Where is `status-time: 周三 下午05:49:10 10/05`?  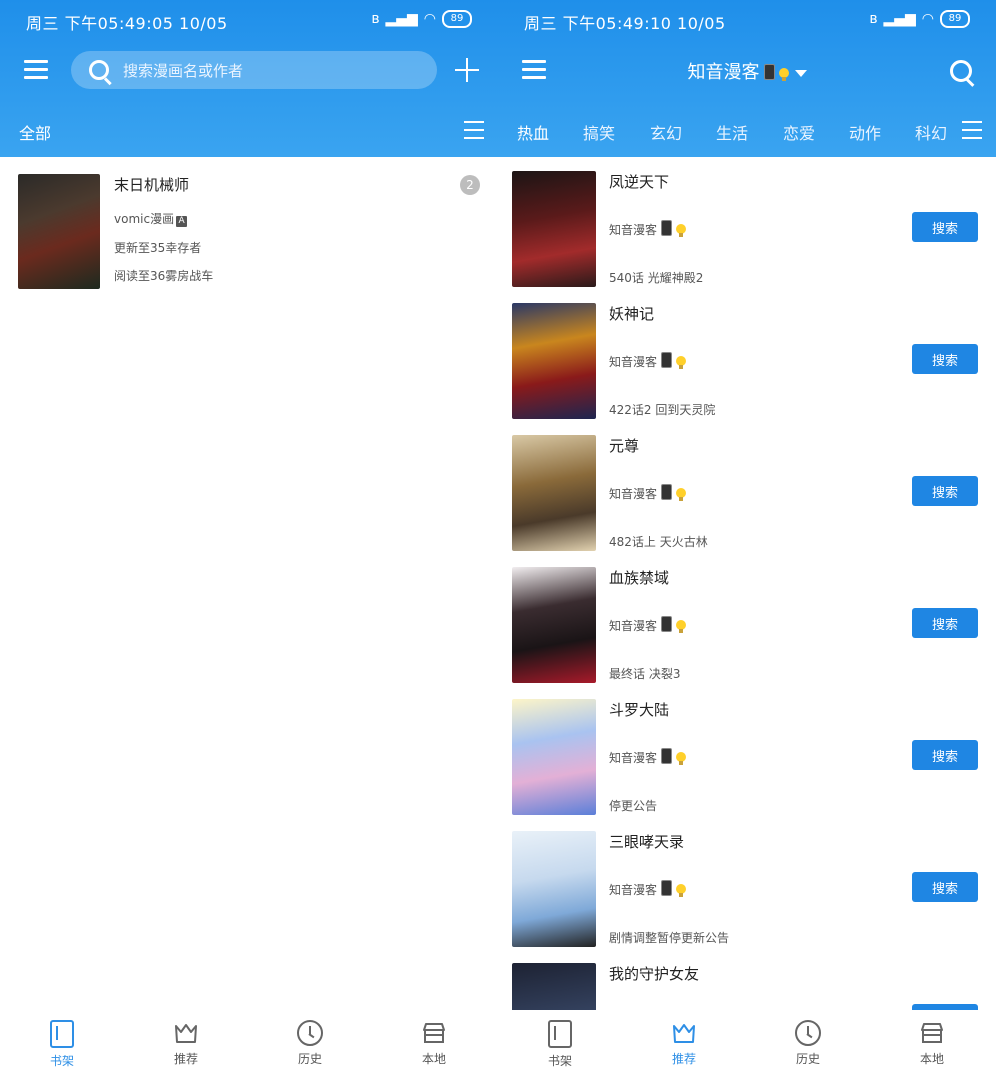 status-time: 周三 下午05:49:10 10/05 is located at coordinates (625, 23).